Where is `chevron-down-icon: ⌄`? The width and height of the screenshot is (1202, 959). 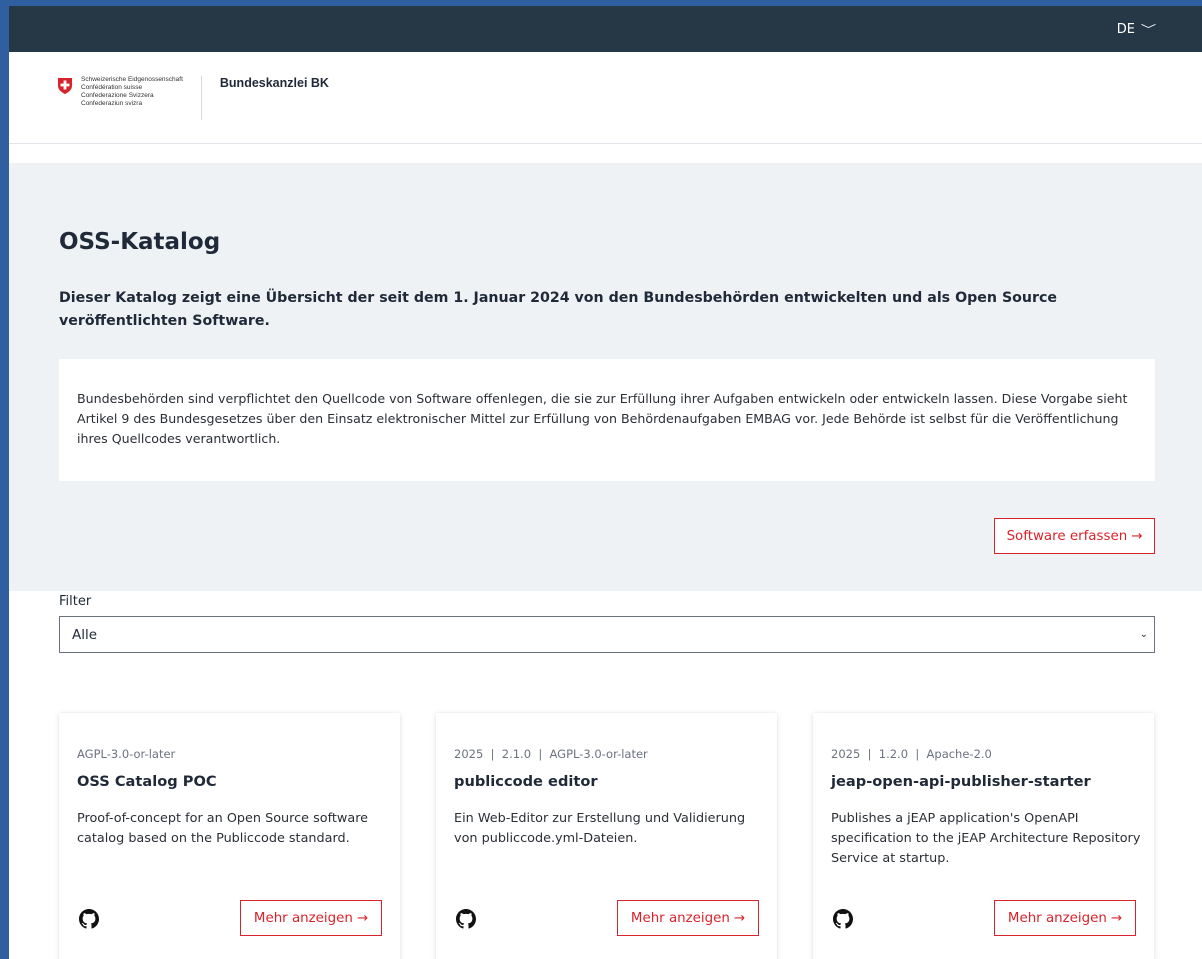
chevron-down-icon: ⌄ is located at coordinates (1143, 634).